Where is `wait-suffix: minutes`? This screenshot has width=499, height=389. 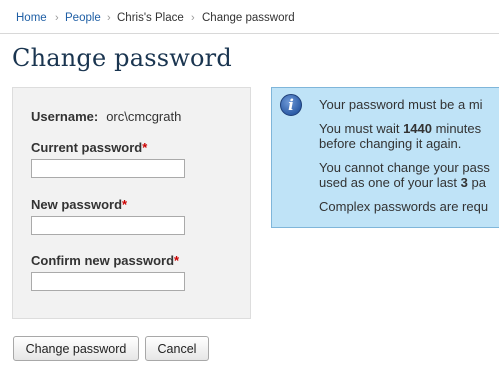
wait-suffix: minutes is located at coordinates (456, 128).